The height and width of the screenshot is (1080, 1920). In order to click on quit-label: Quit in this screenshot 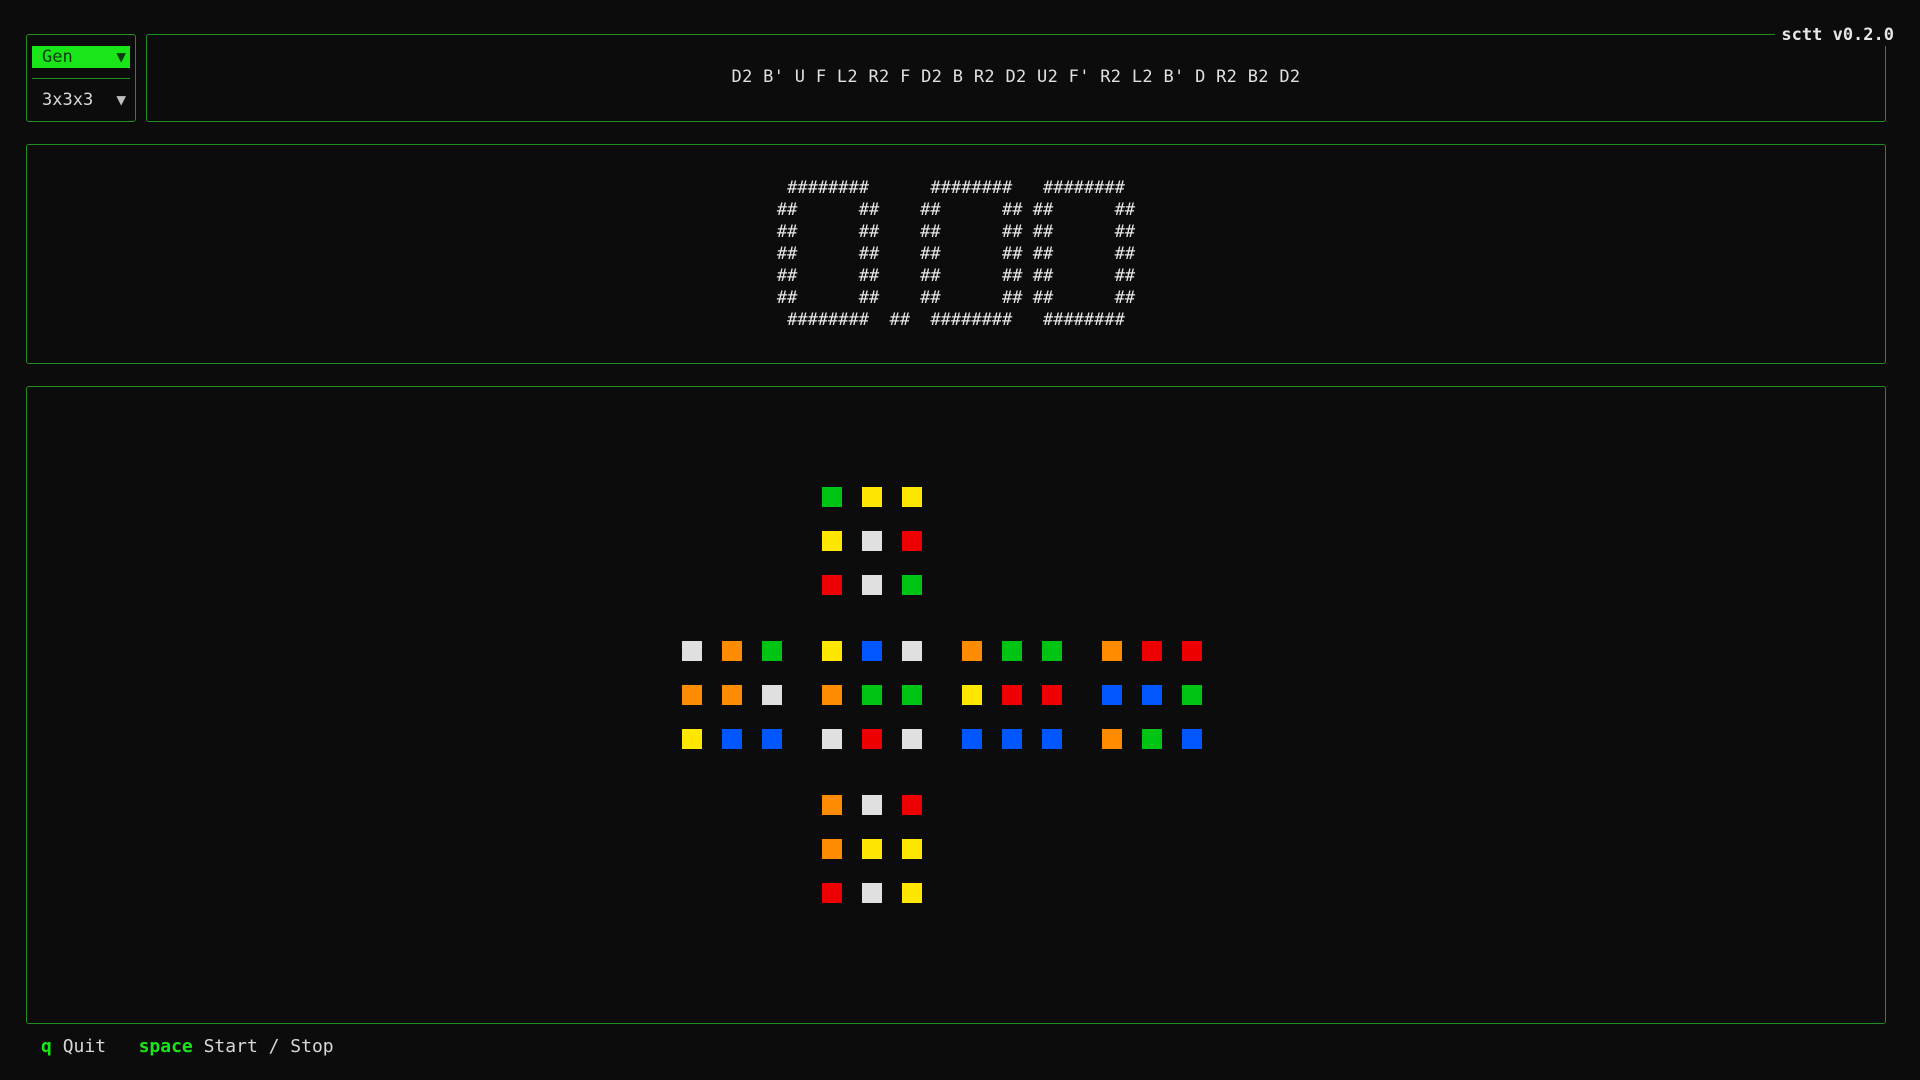, I will do `click(84, 1046)`.